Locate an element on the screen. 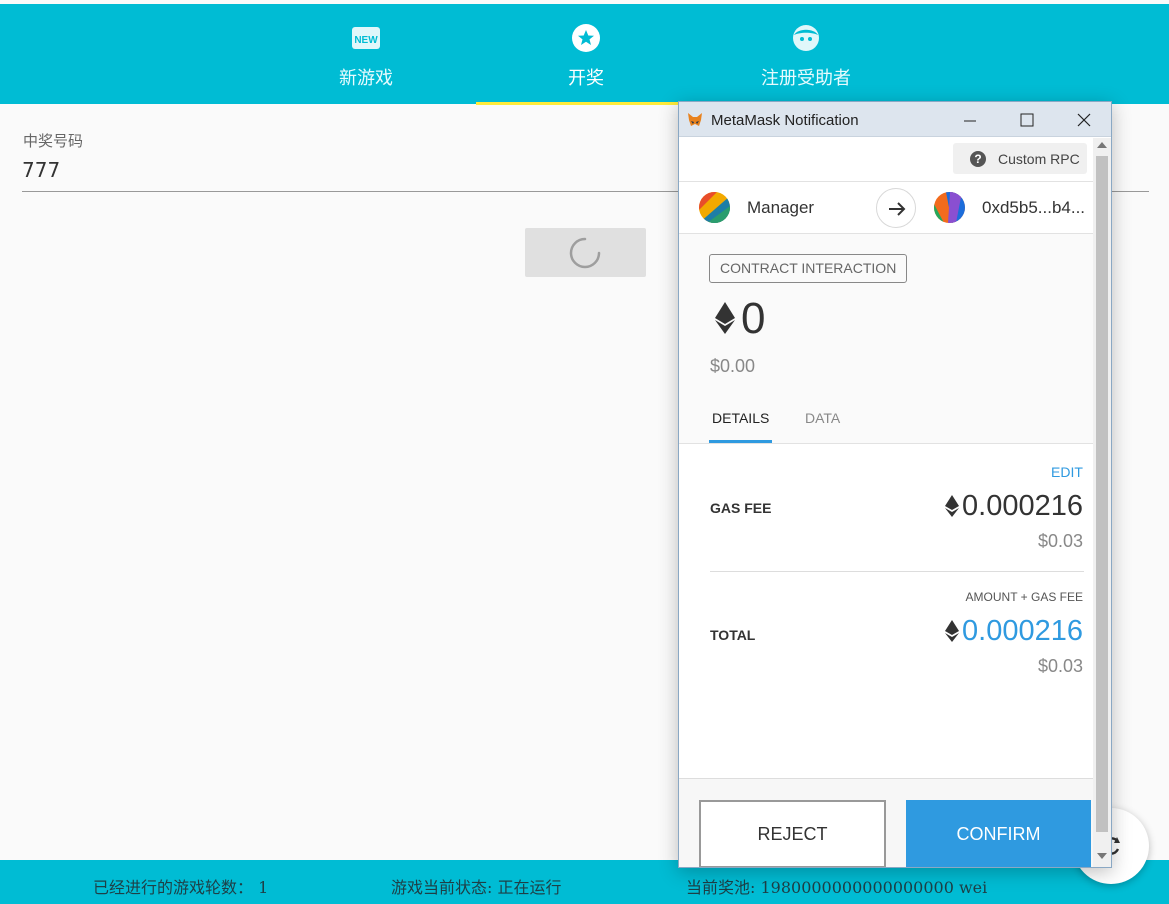 Image resolution: width=1169 pixels, height=904 pixels. scrollbar-thumb is located at coordinates (1102, 494).